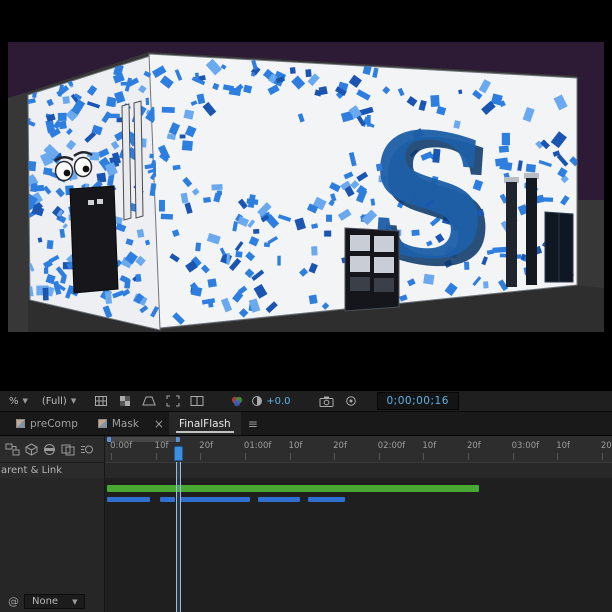 This screenshot has width=612, height=612. What do you see at coordinates (54, 401) in the screenshot?
I see `resolution-value: (Full)` at bounding box center [54, 401].